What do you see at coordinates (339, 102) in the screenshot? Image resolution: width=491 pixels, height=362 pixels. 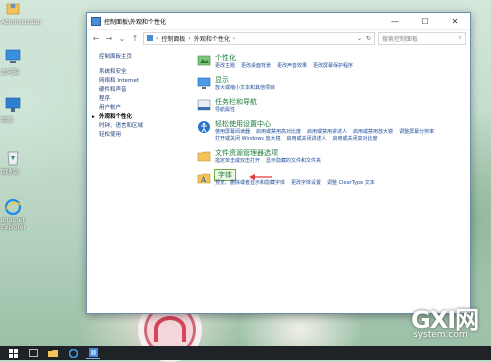 I see `category-title: 任务栏和导航` at bounding box center [339, 102].